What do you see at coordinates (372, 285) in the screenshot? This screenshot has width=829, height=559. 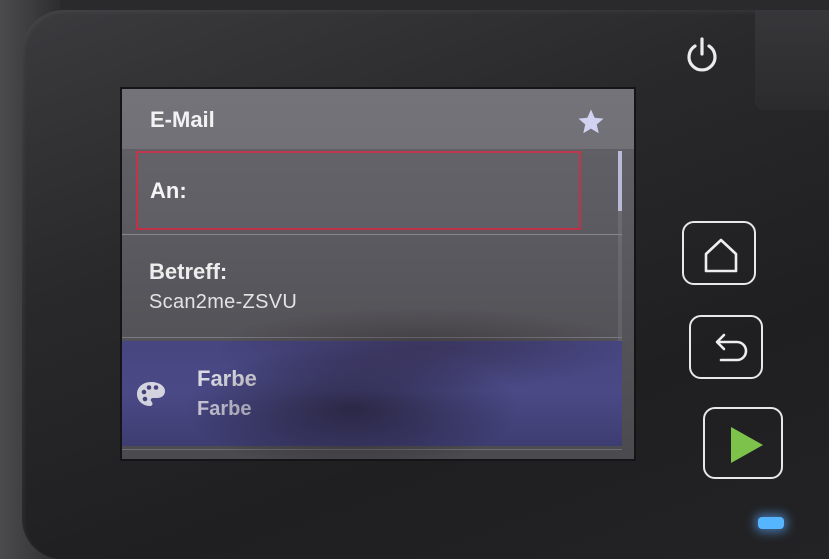 I see `subject-field: Betreff: Scan2me-ZSVU` at bounding box center [372, 285].